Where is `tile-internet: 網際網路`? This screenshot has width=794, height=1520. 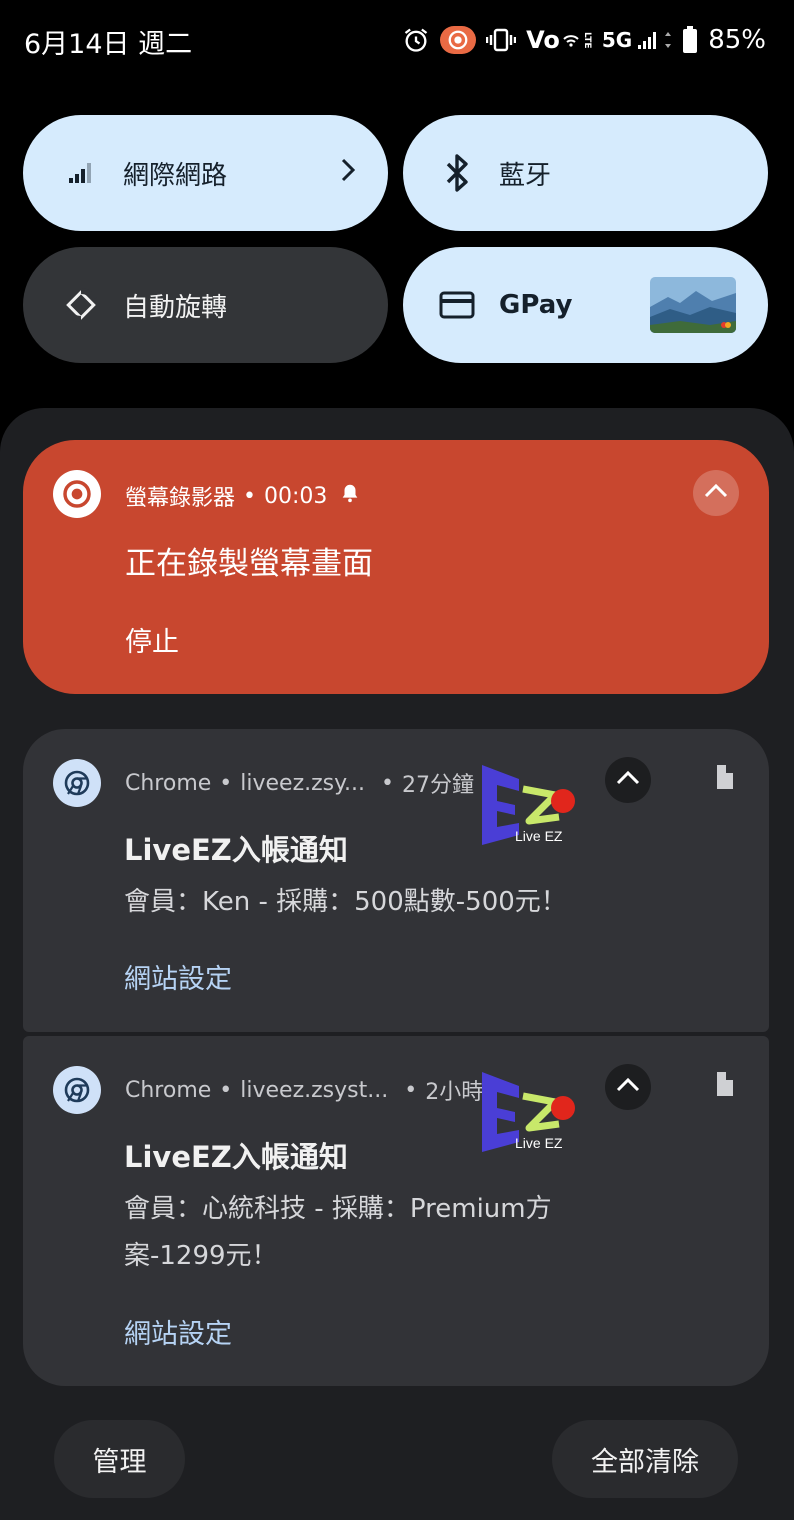
tile-internet: 網際網路 is located at coordinates (205, 173).